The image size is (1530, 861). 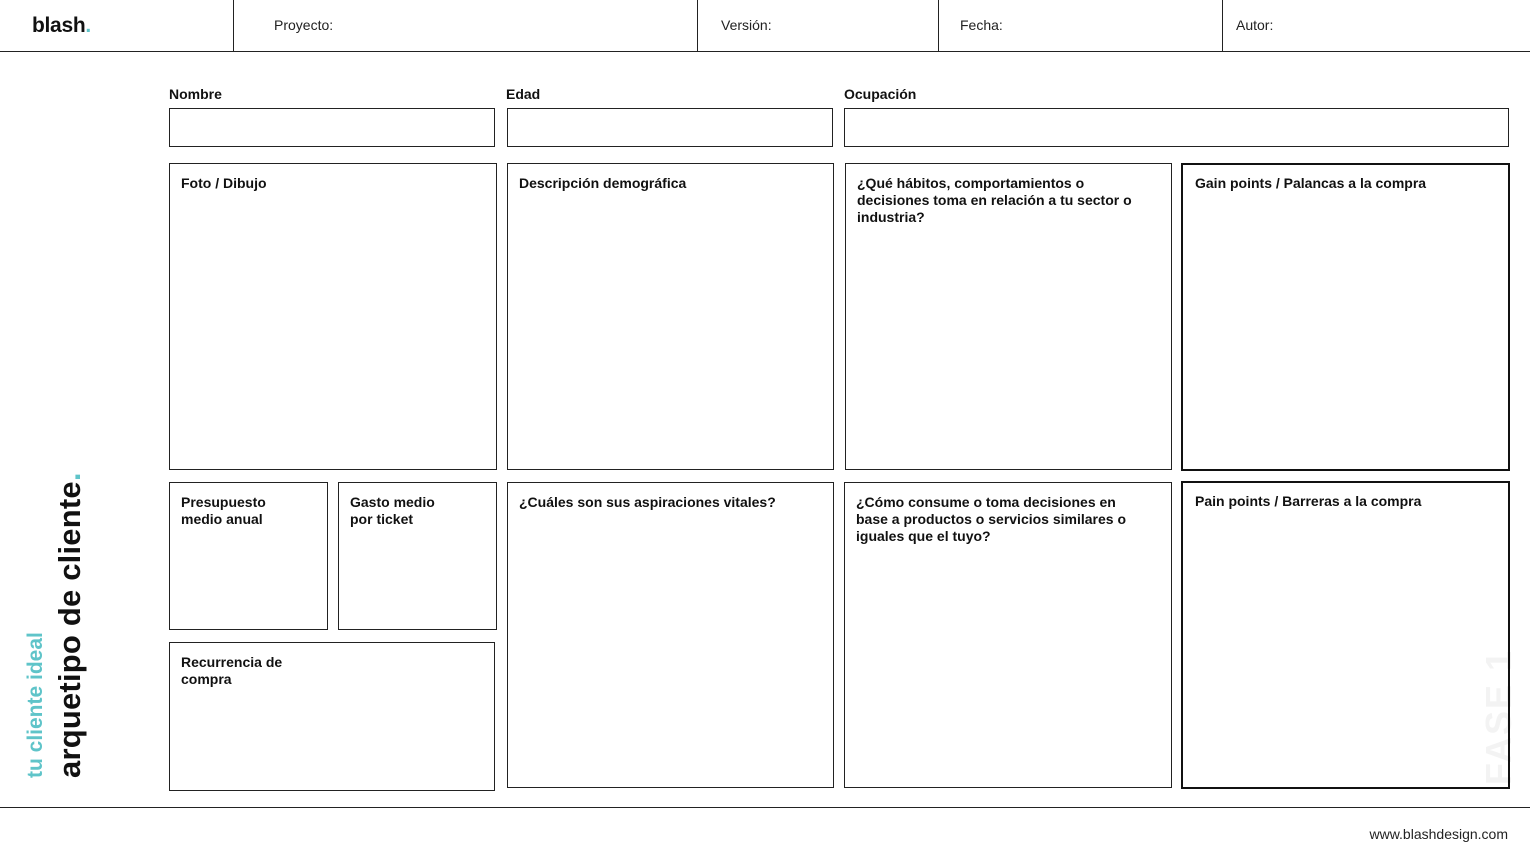 I want to click on author-field: Autor:, so click(x=1376, y=25).